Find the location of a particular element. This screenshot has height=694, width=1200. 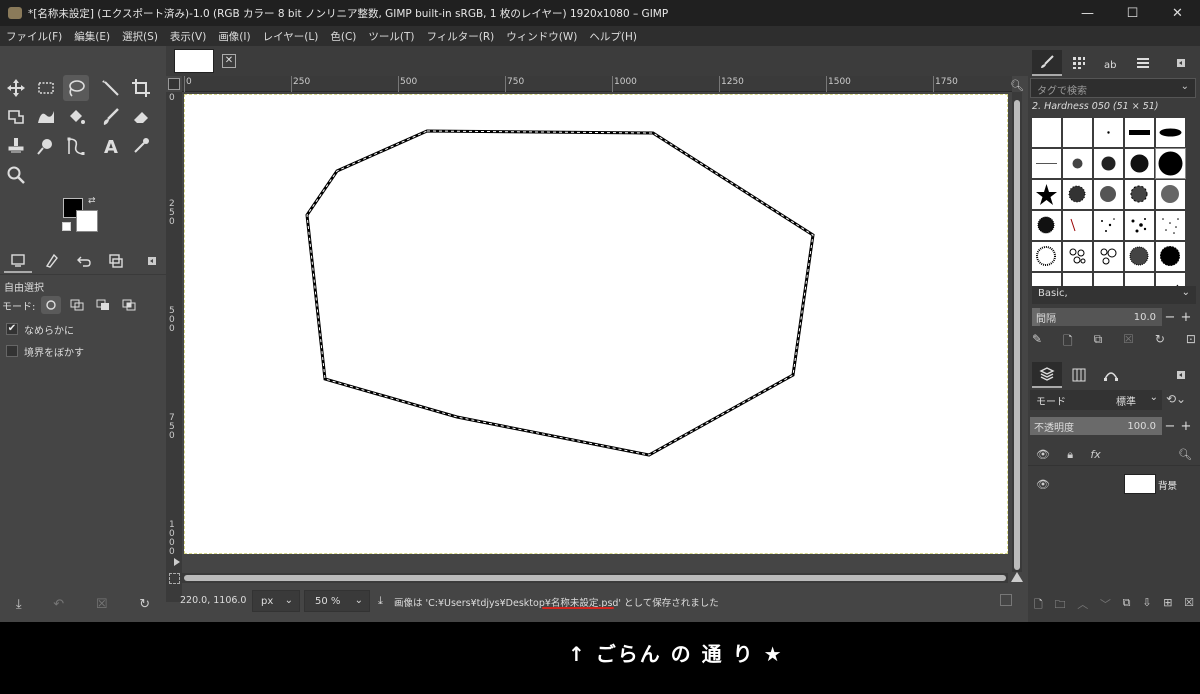

switch-blend-mode-icon: ⟲⌄ is located at coordinates (1176, 399).